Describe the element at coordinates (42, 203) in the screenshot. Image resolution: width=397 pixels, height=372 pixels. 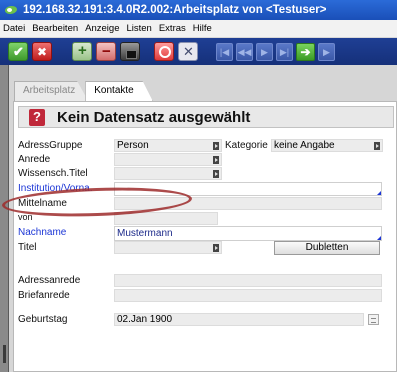
I see `label-mittelname: Mittelname` at that location.